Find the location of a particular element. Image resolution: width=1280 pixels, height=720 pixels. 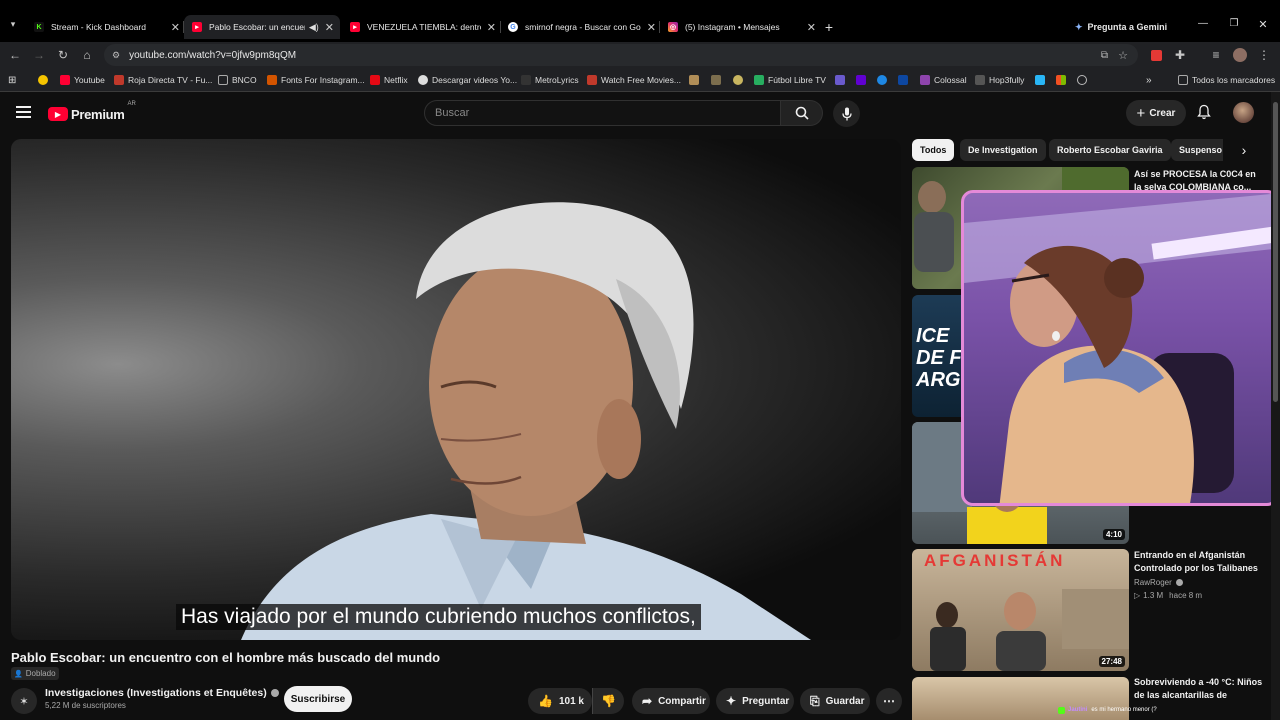

colossal-icon is located at coordinates (925, 80).